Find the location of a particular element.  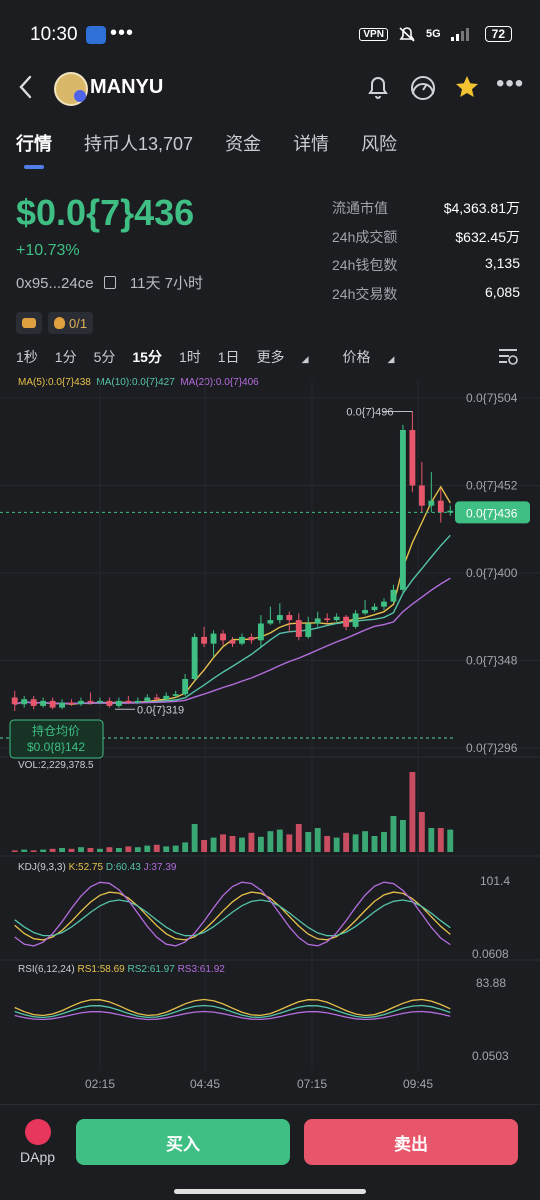

copy-icon is located at coordinates (109, 282).